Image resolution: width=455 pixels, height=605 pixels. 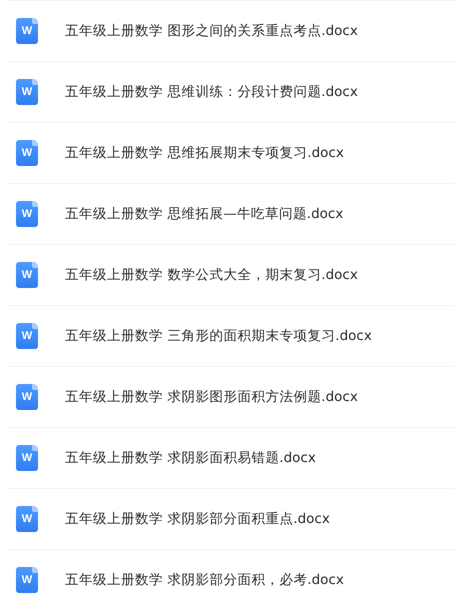 What do you see at coordinates (204, 580) in the screenshot?
I see `file-name-link: 五年级上册数学 求阴影部分面积，必考.docx` at bounding box center [204, 580].